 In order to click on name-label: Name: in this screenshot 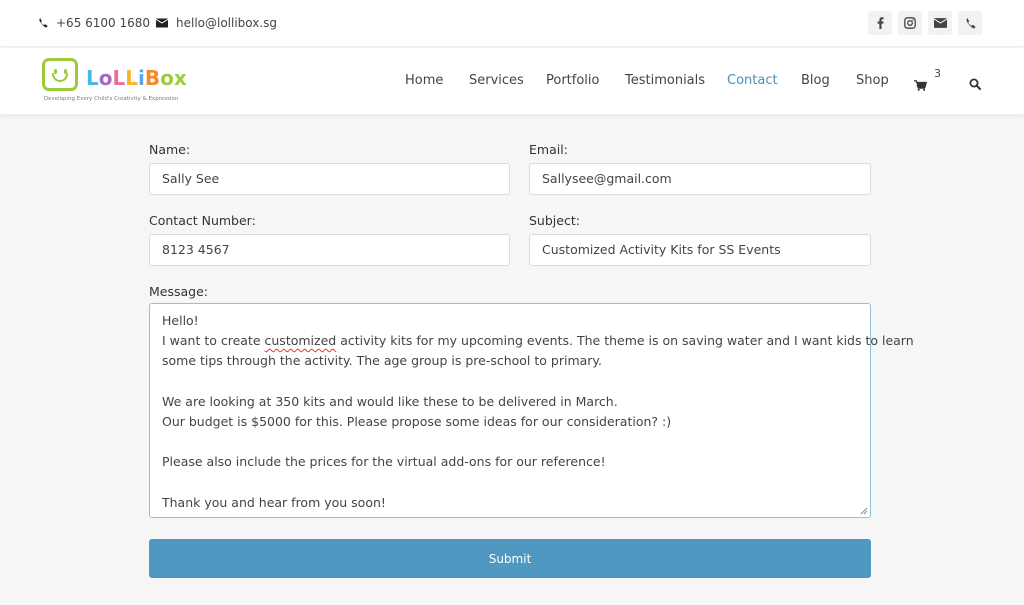, I will do `click(170, 149)`.